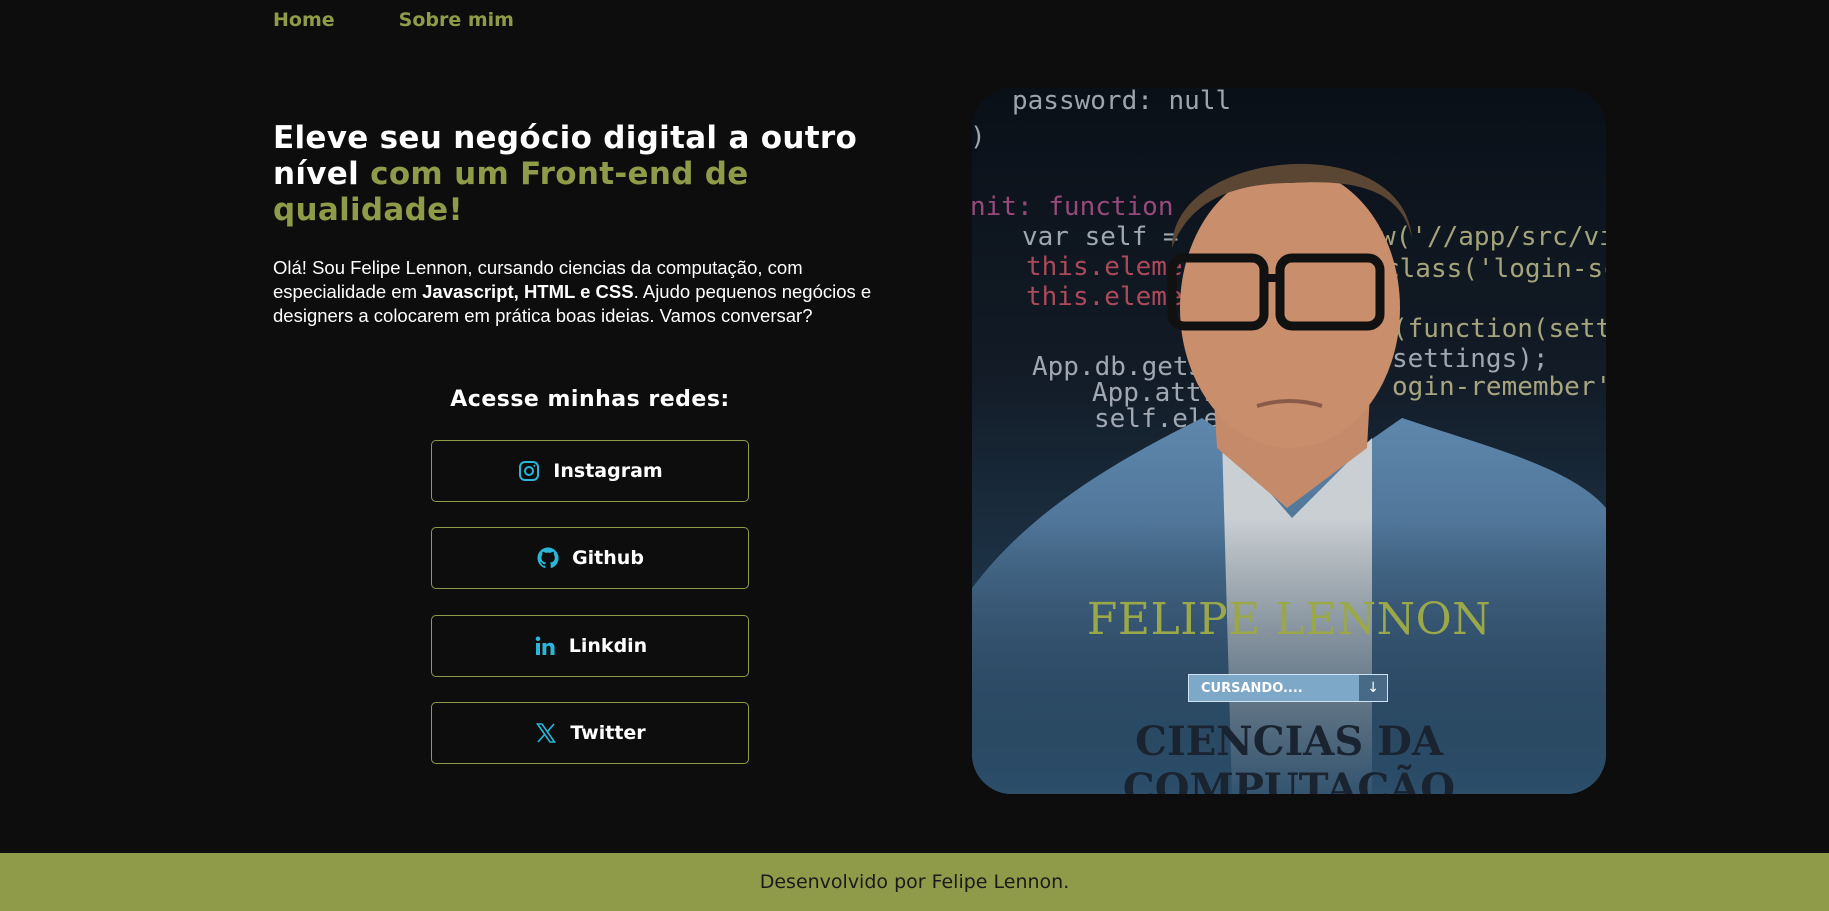 Image resolution: width=1829 pixels, height=911 pixels. Describe the element at coordinates (393, 20) in the screenshot. I see `top-nav: Home Sobre mim` at that location.